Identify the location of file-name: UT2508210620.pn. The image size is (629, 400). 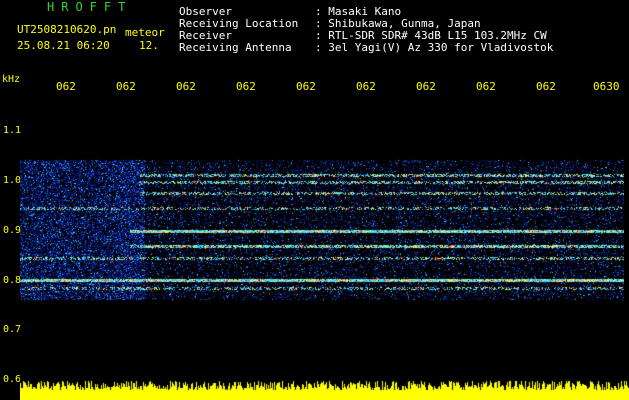
(67, 29).